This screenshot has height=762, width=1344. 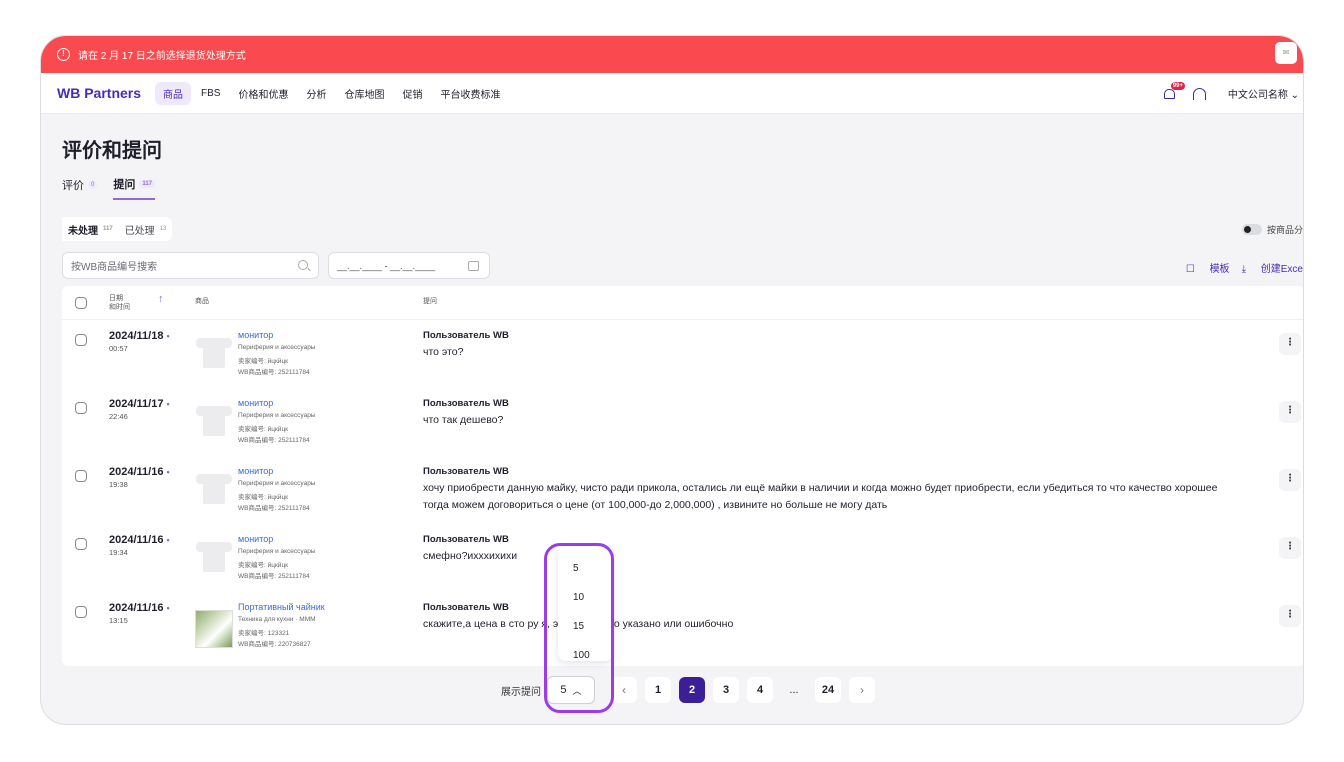 What do you see at coordinates (1238, 267) in the screenshot?
I see `table-actions: ☐ 模板 ⤓ 创建Exce` at bounding box center [1238, 267].